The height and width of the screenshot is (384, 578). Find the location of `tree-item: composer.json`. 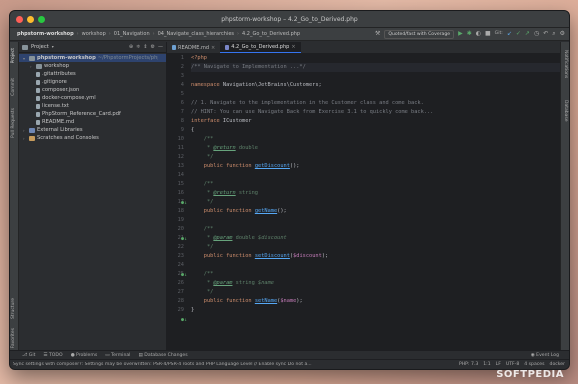

tree-item: composer.json is located at coordinates (92, 90).